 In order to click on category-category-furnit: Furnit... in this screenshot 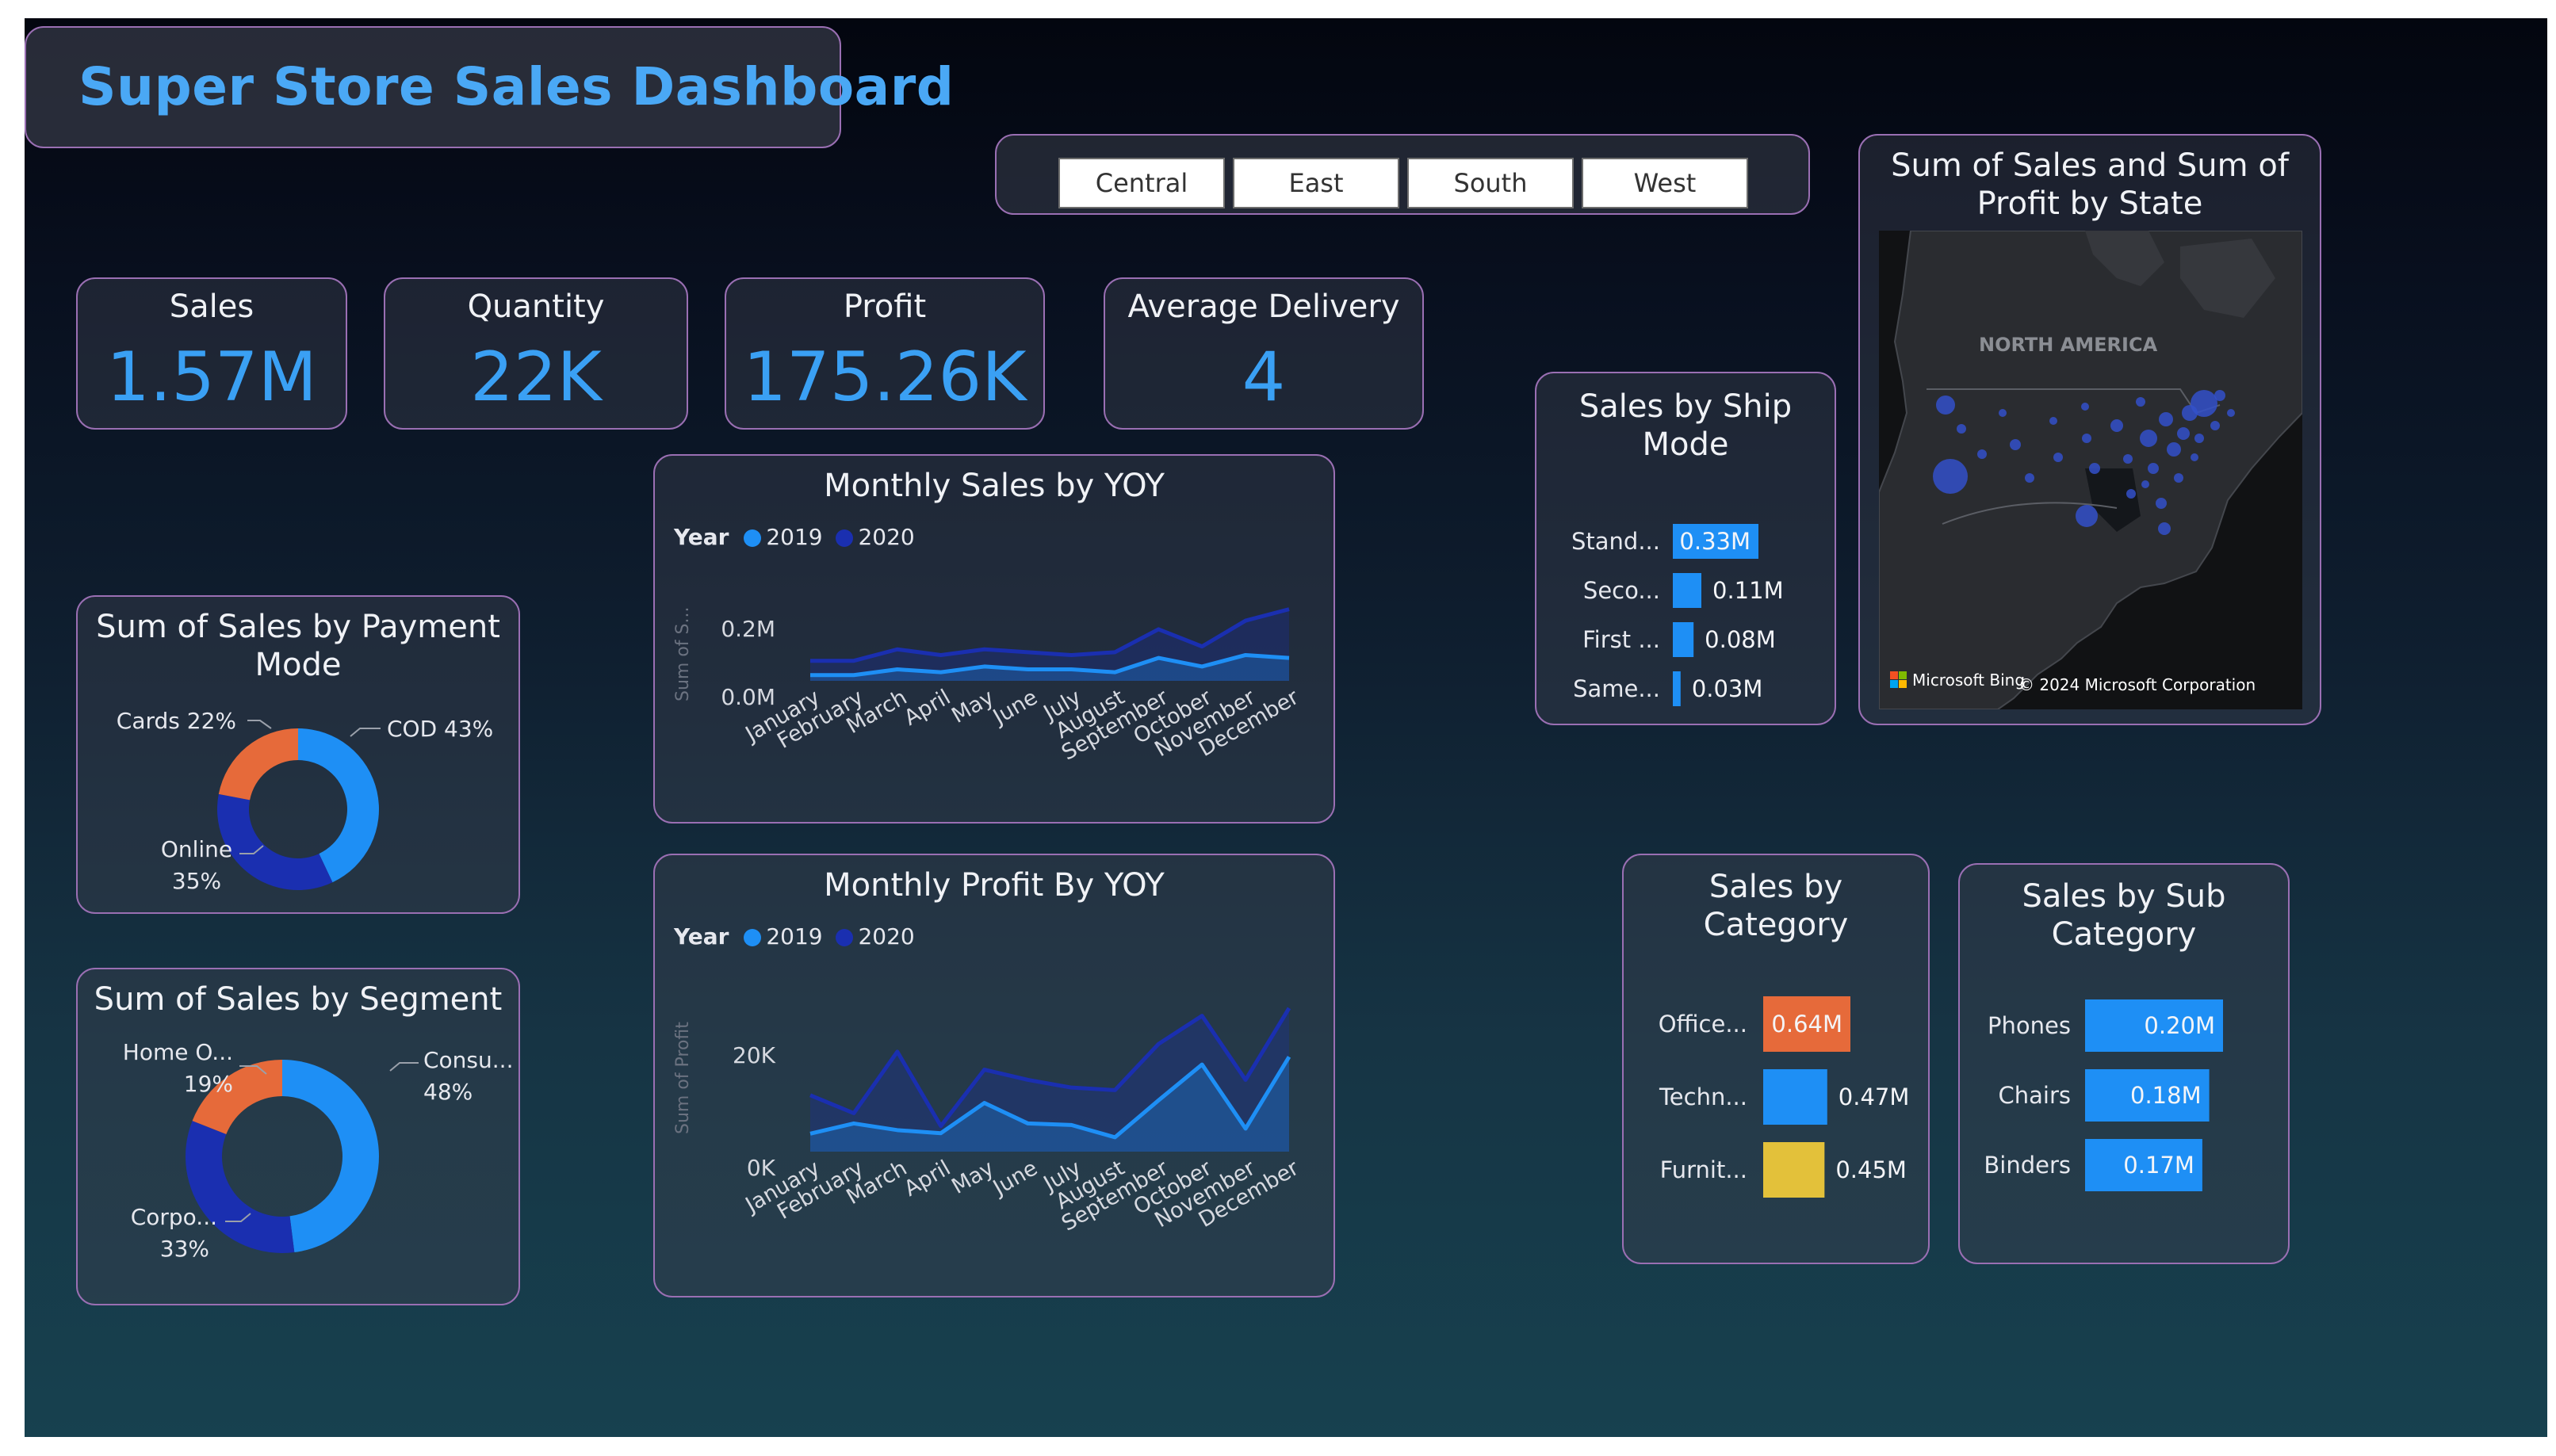, I will do `click(1703, 1169)`.